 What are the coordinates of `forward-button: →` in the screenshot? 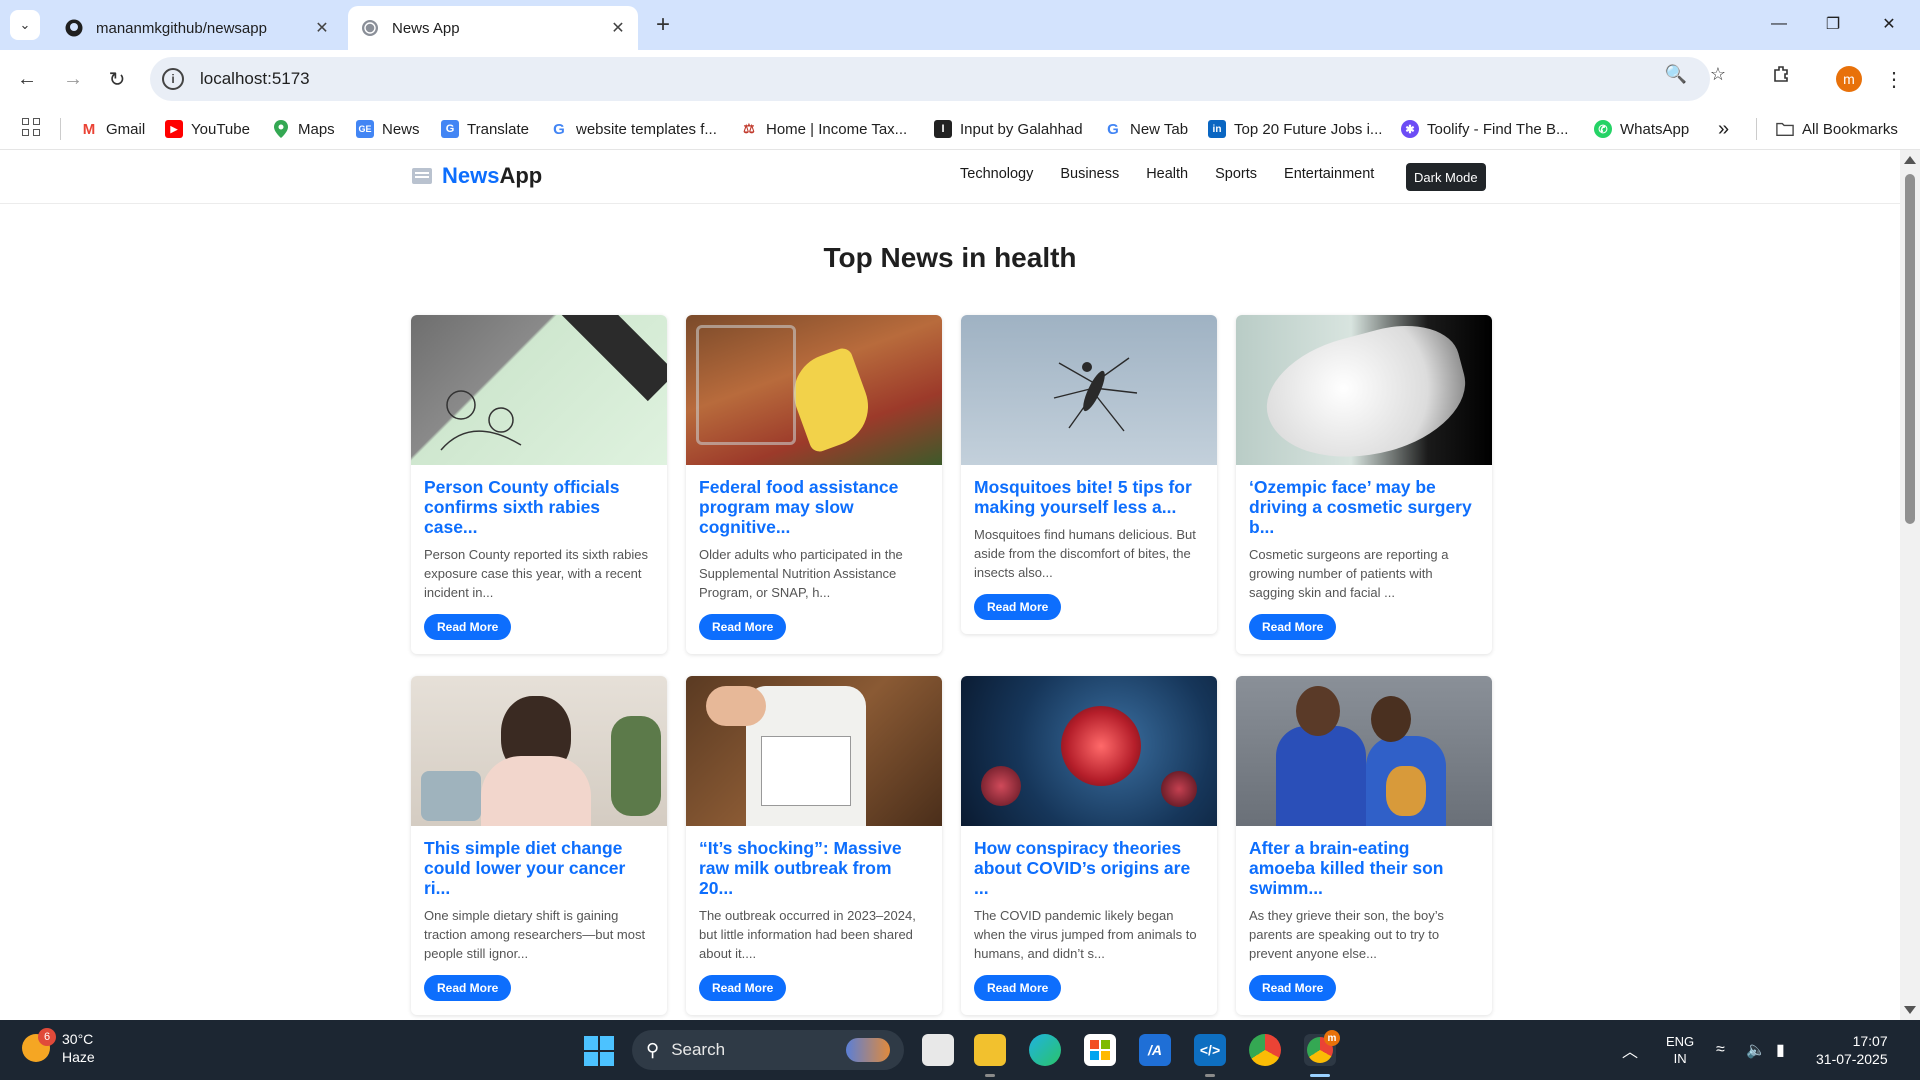 It's located at (73, 79).